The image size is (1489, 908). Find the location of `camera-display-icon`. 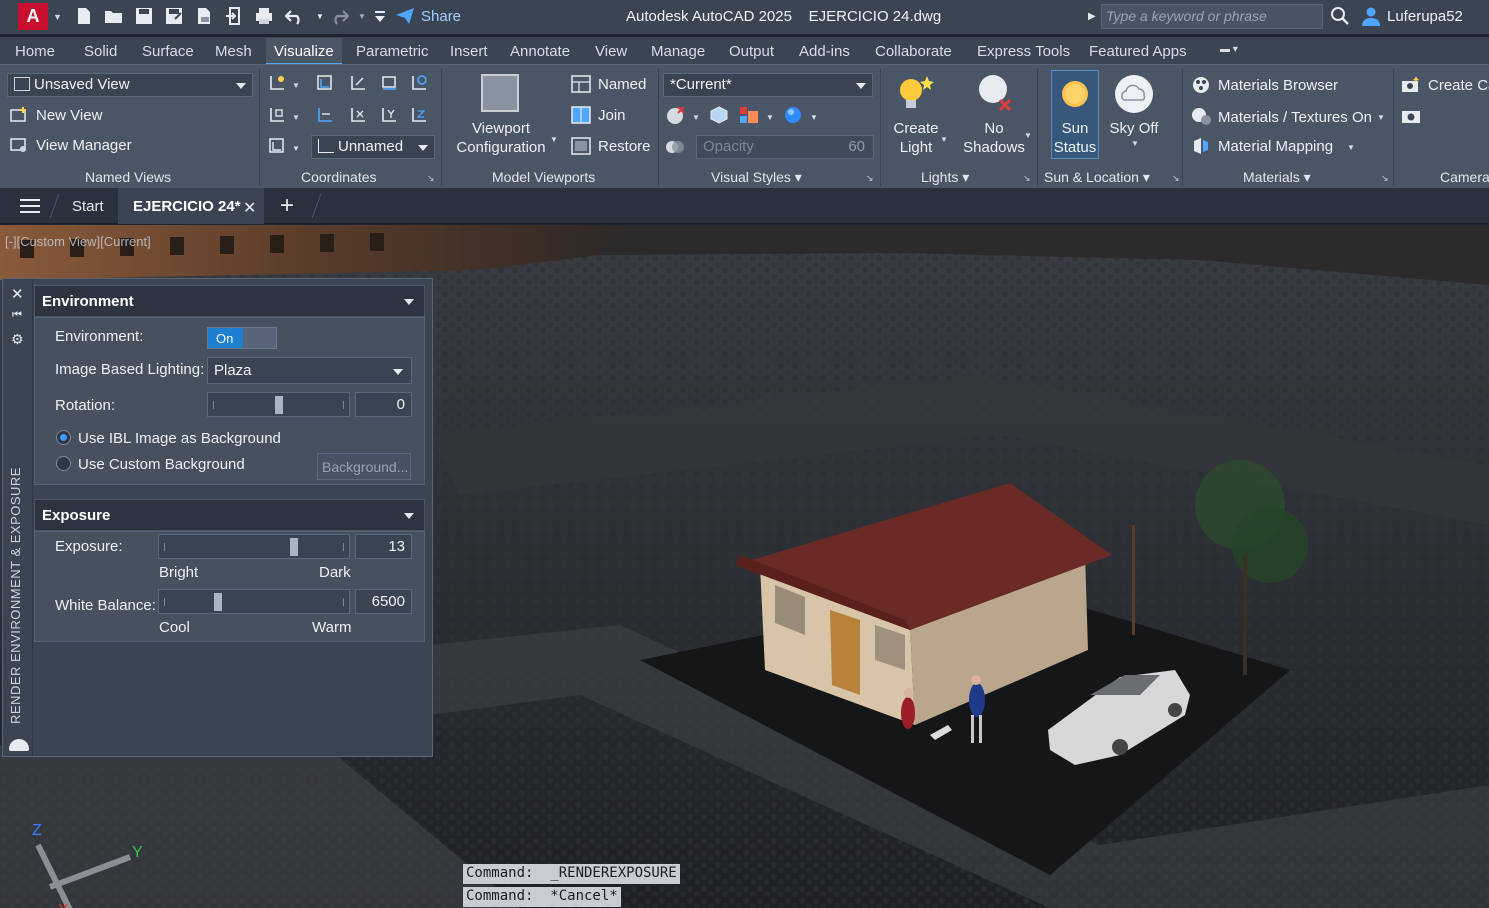

camera-display-icon is located at coordinates (1411, 116).